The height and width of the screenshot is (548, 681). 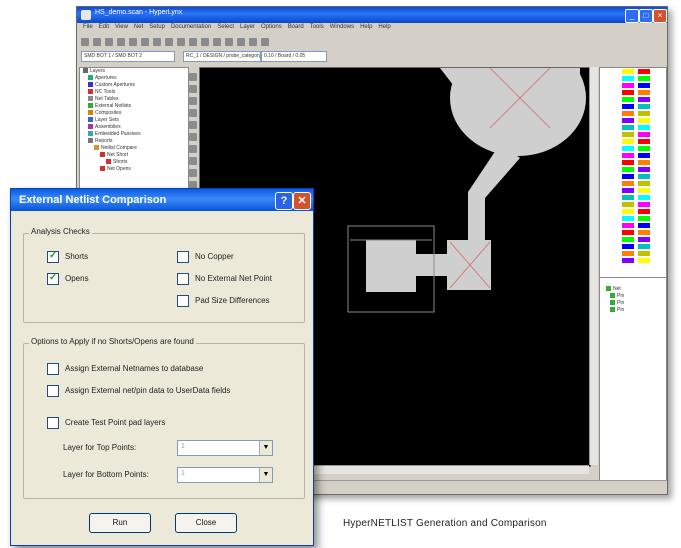 I want to click on menu-item: Board, so click(x=296, y=27).